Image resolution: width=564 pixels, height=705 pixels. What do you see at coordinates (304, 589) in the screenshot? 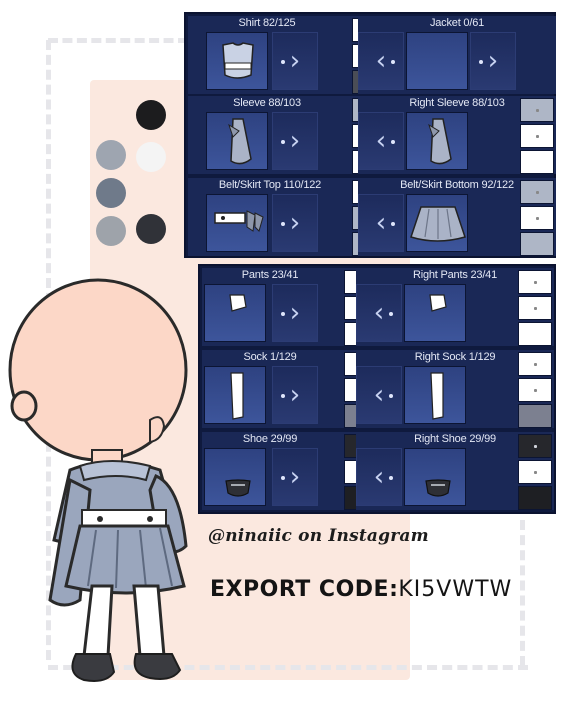
I see `export-code-label: EXPORT CODE:` at bounding box center [304, 589].